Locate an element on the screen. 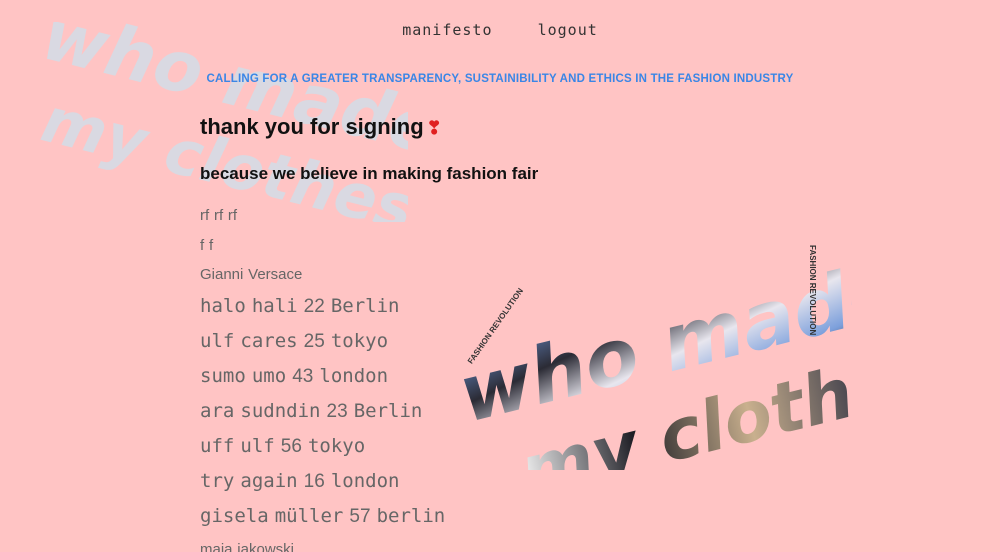 This screenshot has width=1000, height=552. signer-entry: Gianni Versace is located at coordinates (322, 274).